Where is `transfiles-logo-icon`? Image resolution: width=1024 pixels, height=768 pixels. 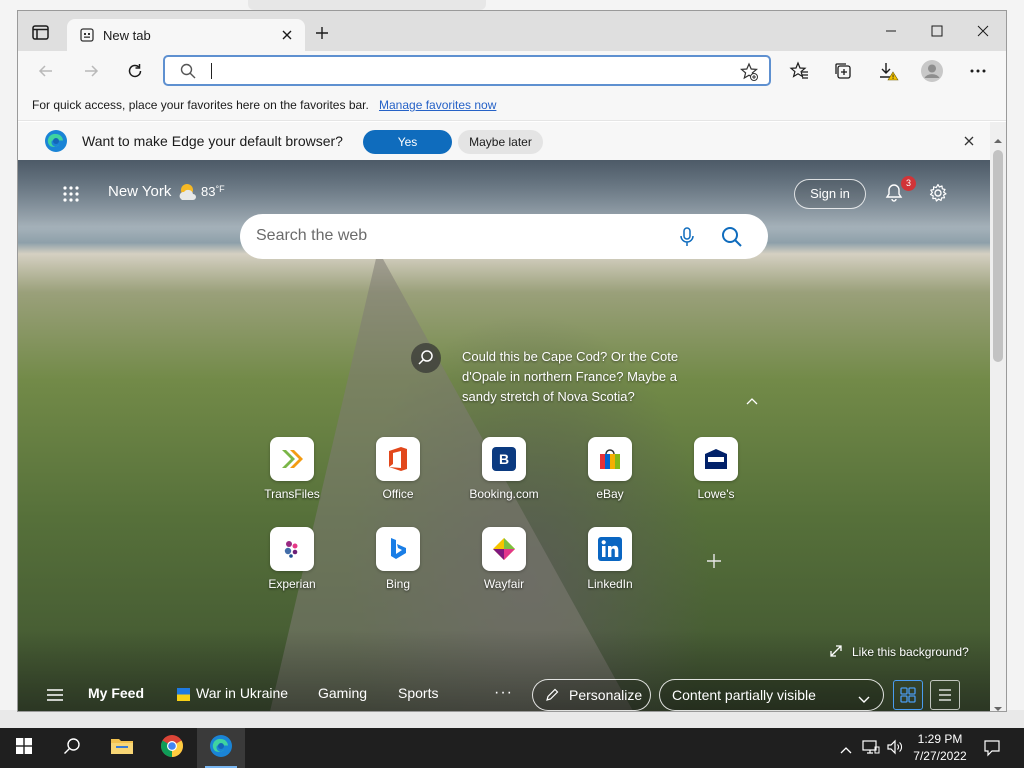
transfiles-logo-icon is located at coordinates (292, 459).